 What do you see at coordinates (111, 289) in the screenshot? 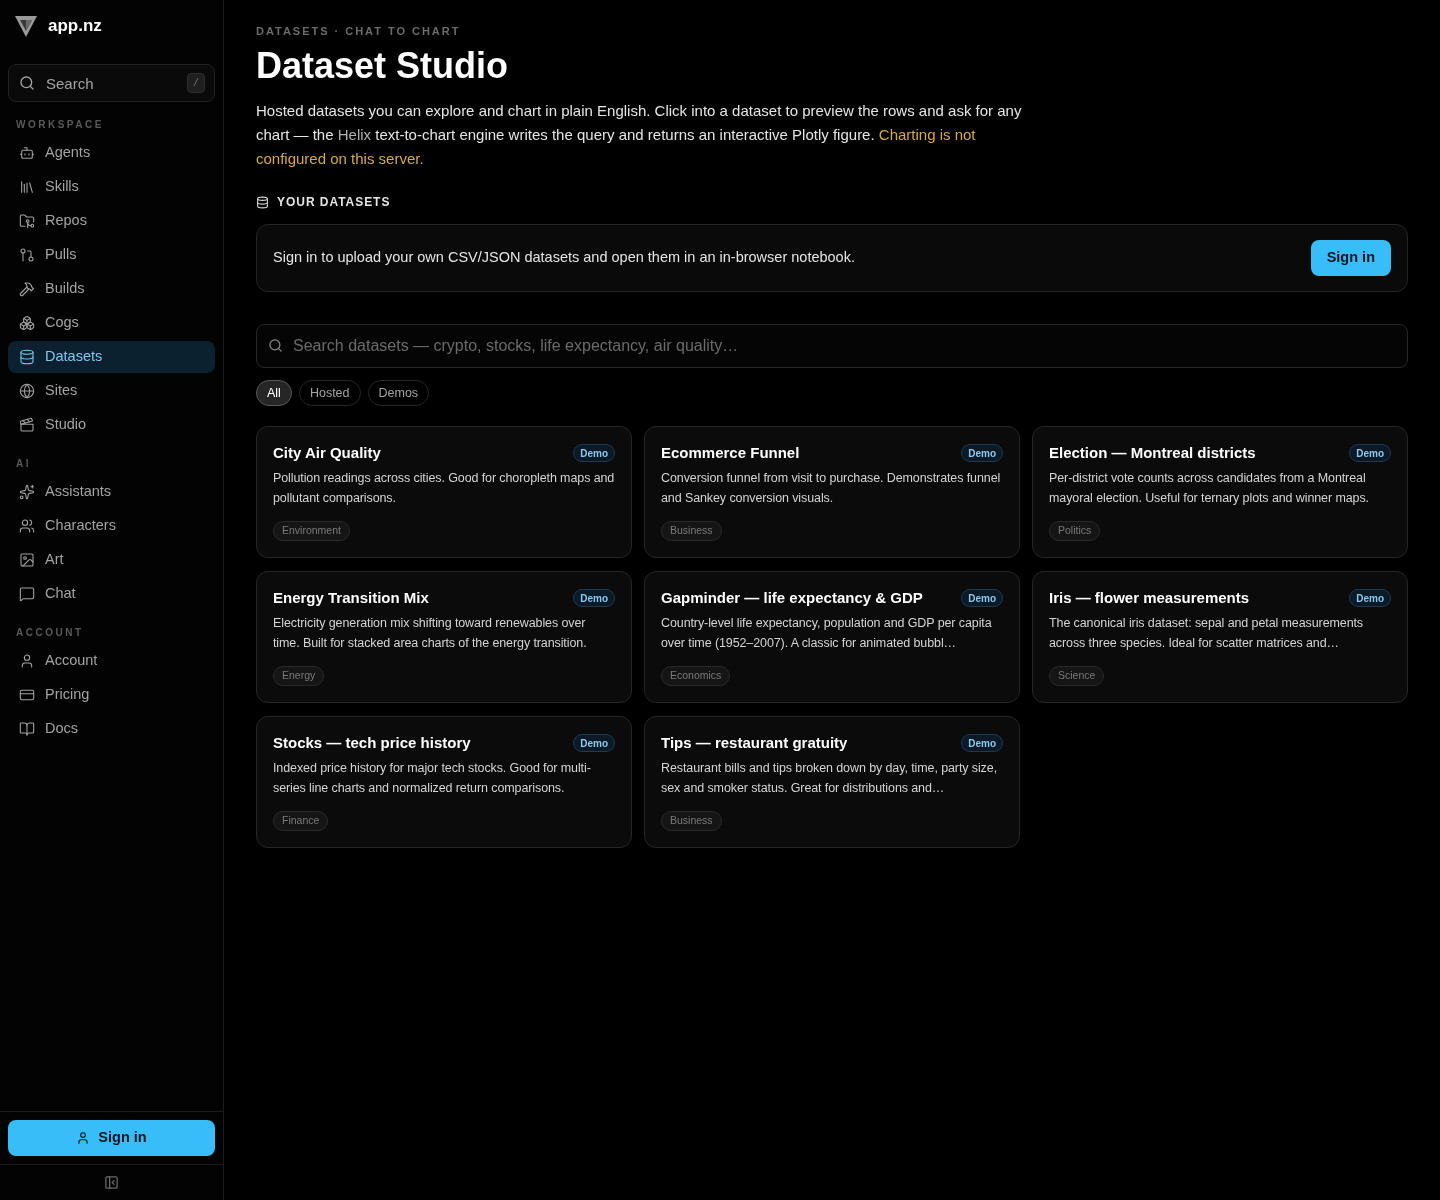
I see `nav-item: Builds` at bounding box center [111, 289].